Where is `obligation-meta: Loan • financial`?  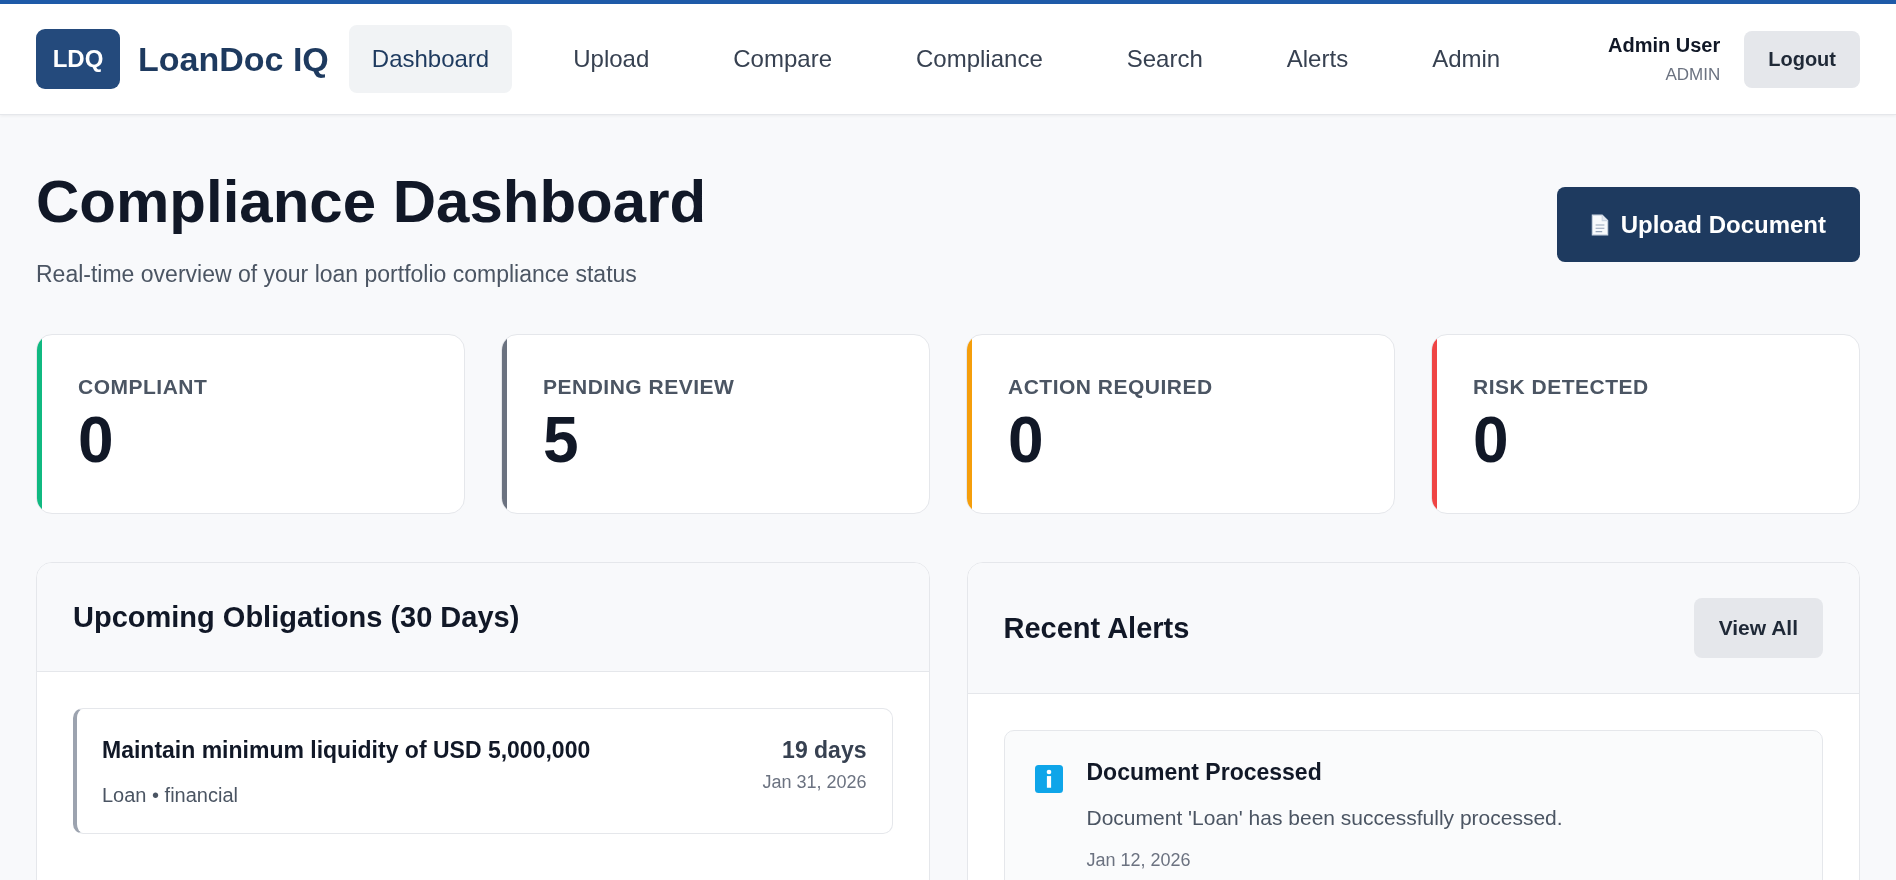 obligation-meta: Loan • financial is located at coordinates (170, 795).